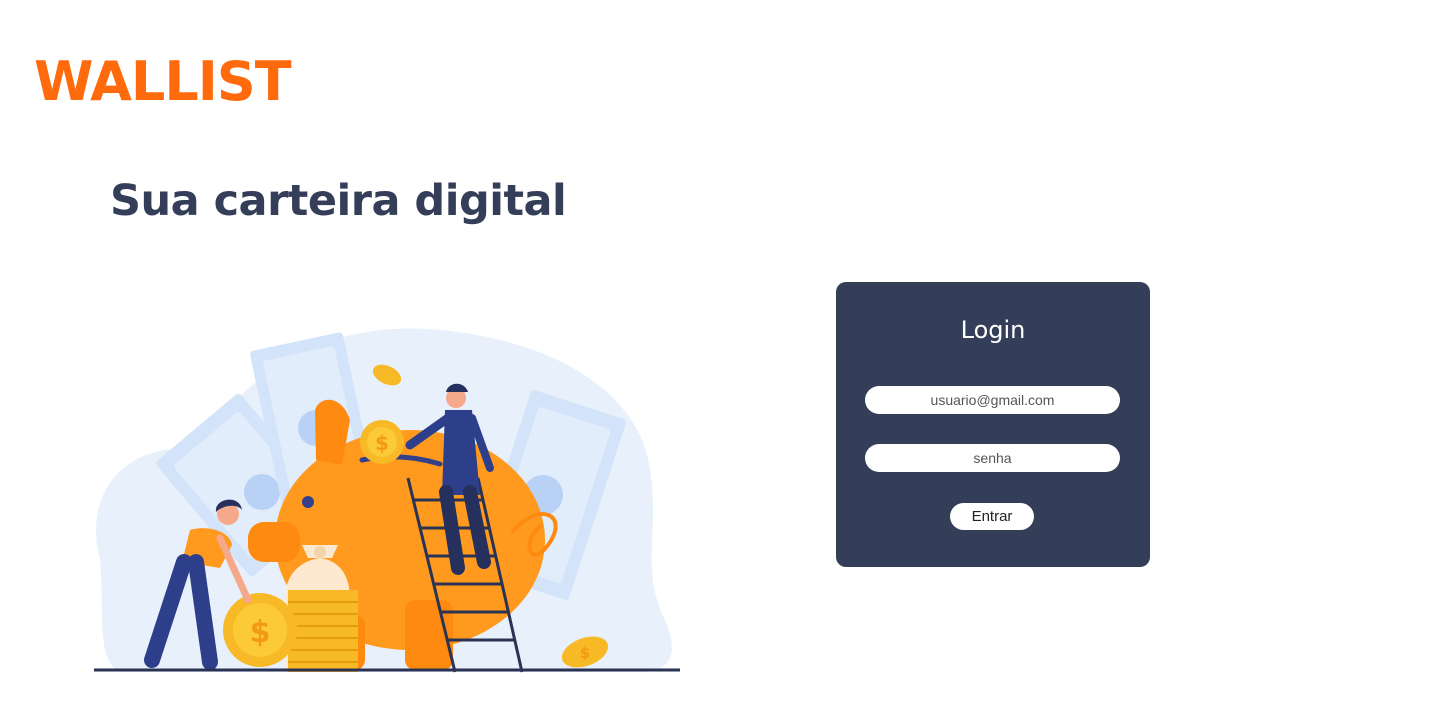  What do you see at coordinates (992, 458) in the screenshot?
I see `password-input` at bounding box center [992, 458].